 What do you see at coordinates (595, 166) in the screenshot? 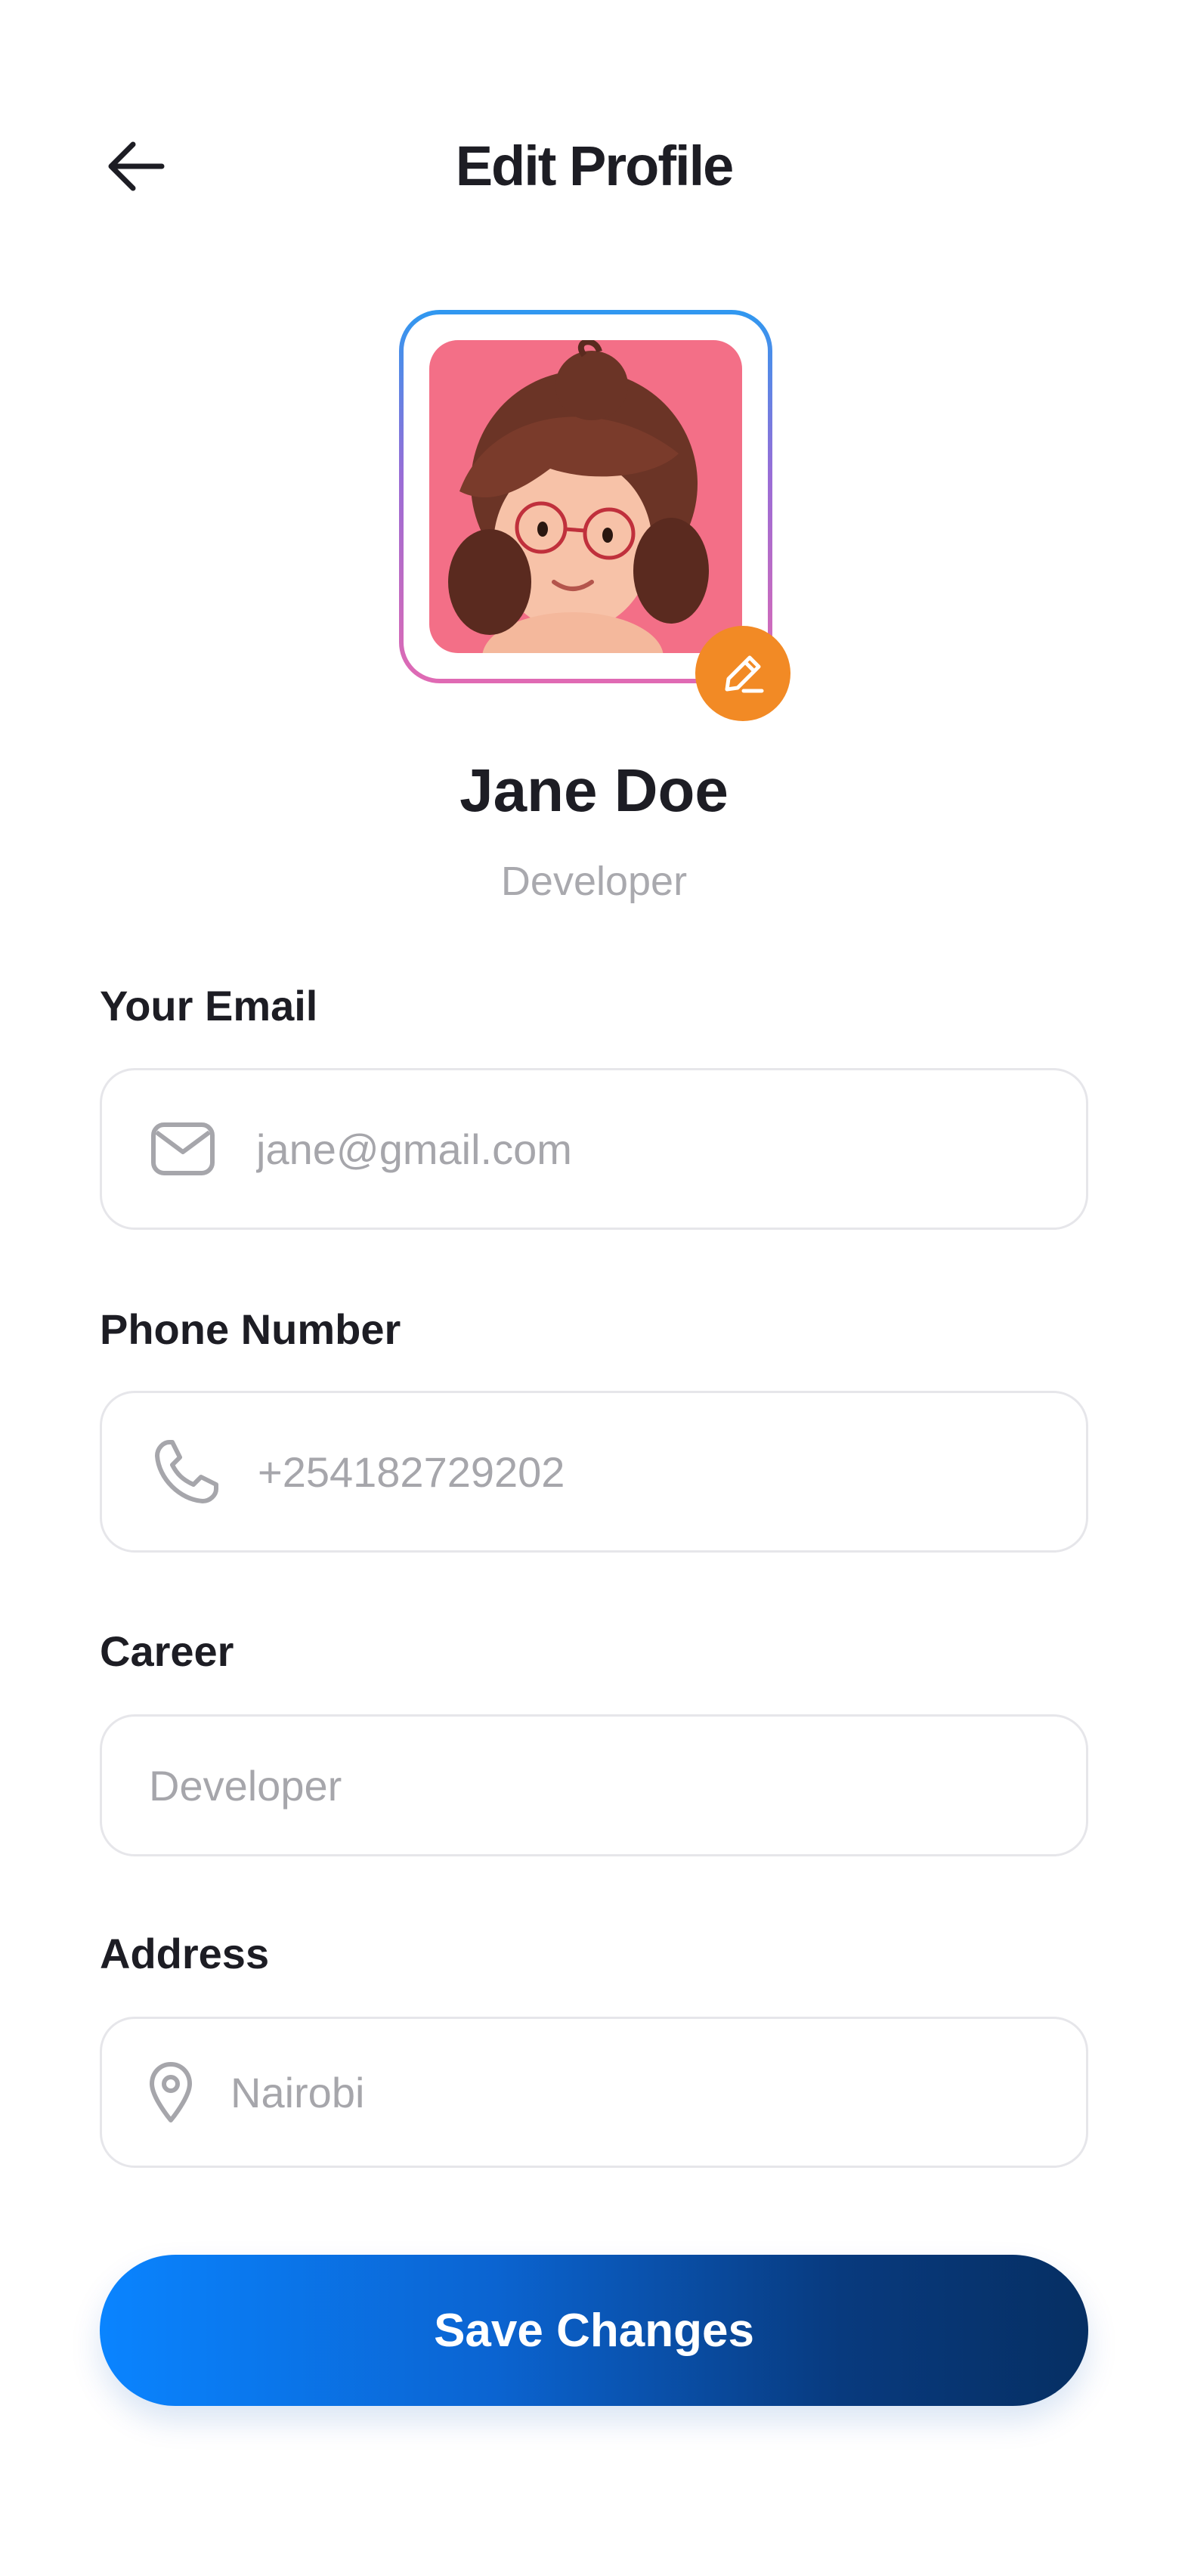
I see `page-title: Edit Profile` at bounding box center [595, 166].